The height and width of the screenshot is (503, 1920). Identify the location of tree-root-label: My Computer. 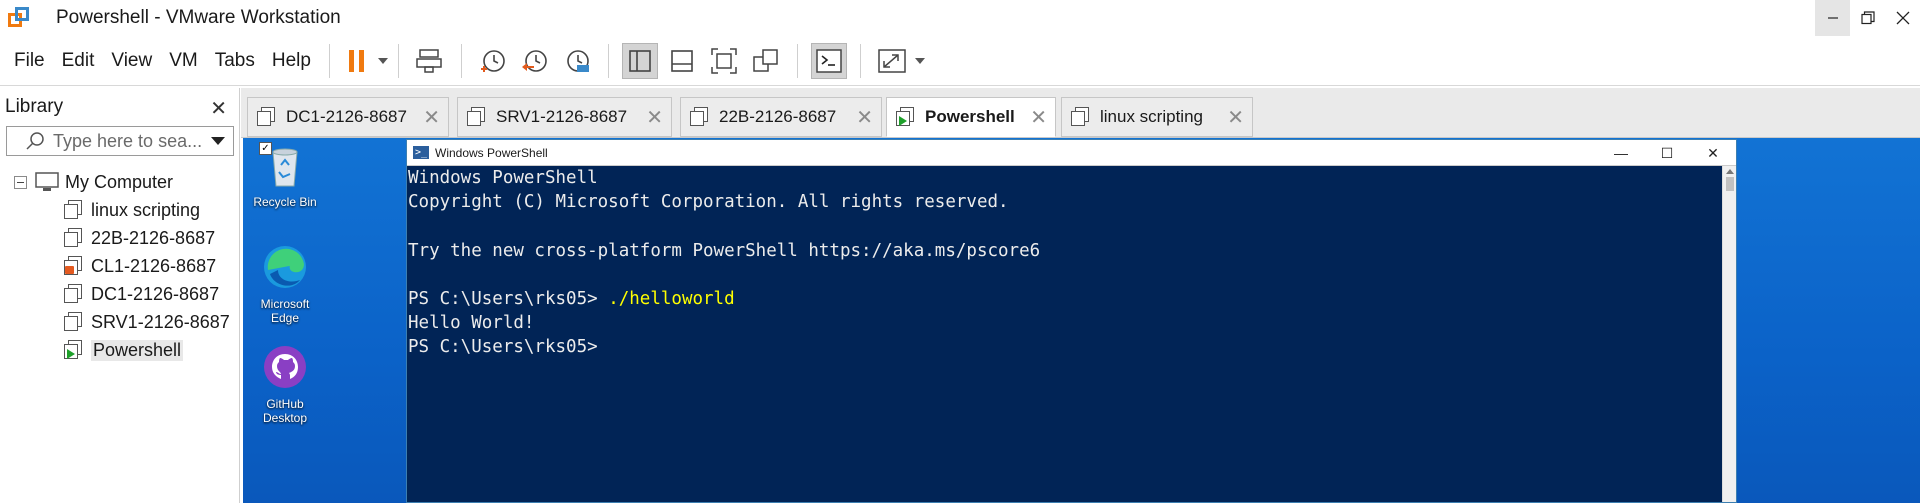
(119, 181).